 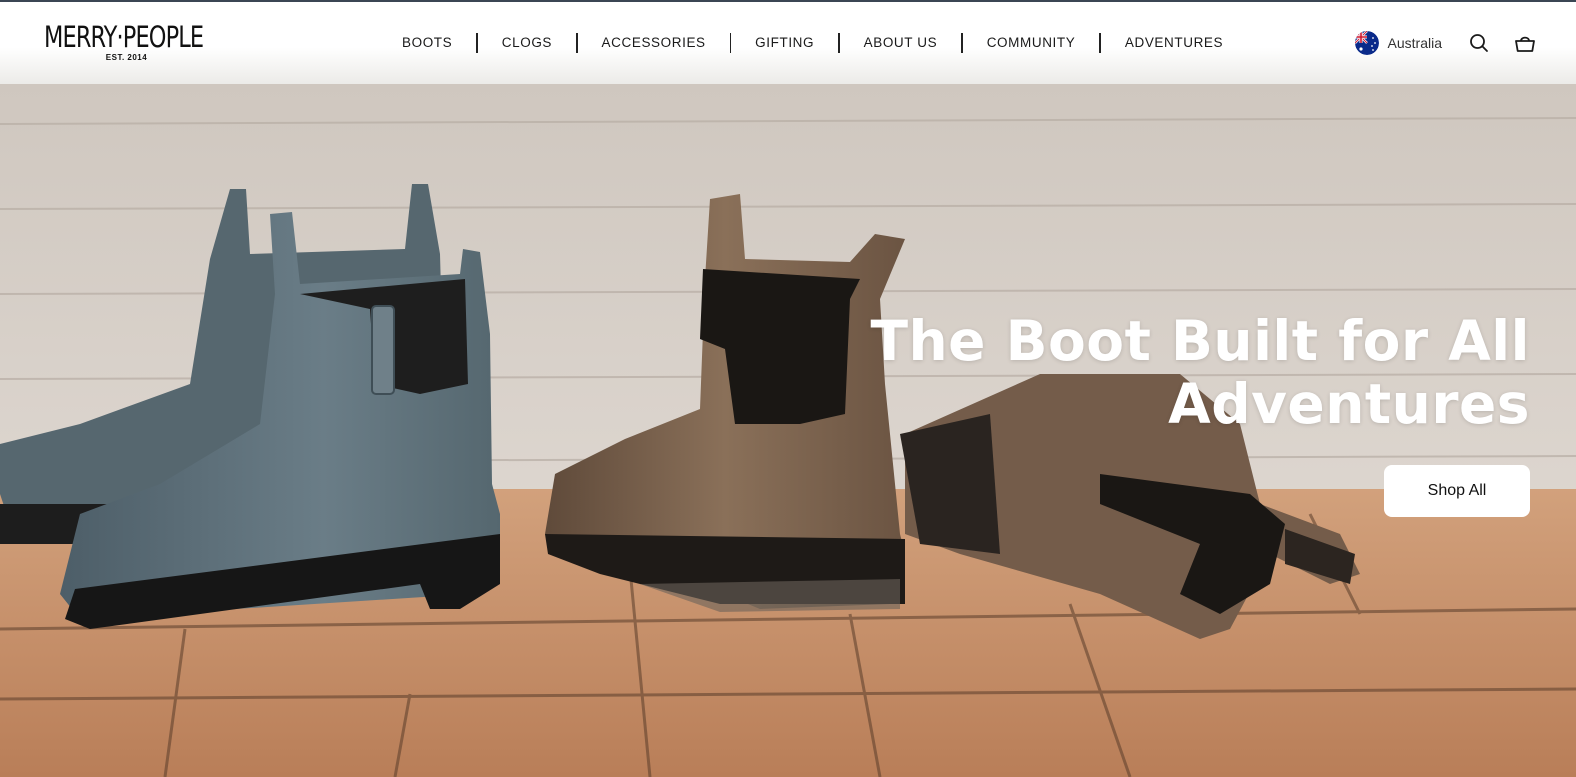 I want to click on header-actions: Australia, so click(x=1445, y=43).